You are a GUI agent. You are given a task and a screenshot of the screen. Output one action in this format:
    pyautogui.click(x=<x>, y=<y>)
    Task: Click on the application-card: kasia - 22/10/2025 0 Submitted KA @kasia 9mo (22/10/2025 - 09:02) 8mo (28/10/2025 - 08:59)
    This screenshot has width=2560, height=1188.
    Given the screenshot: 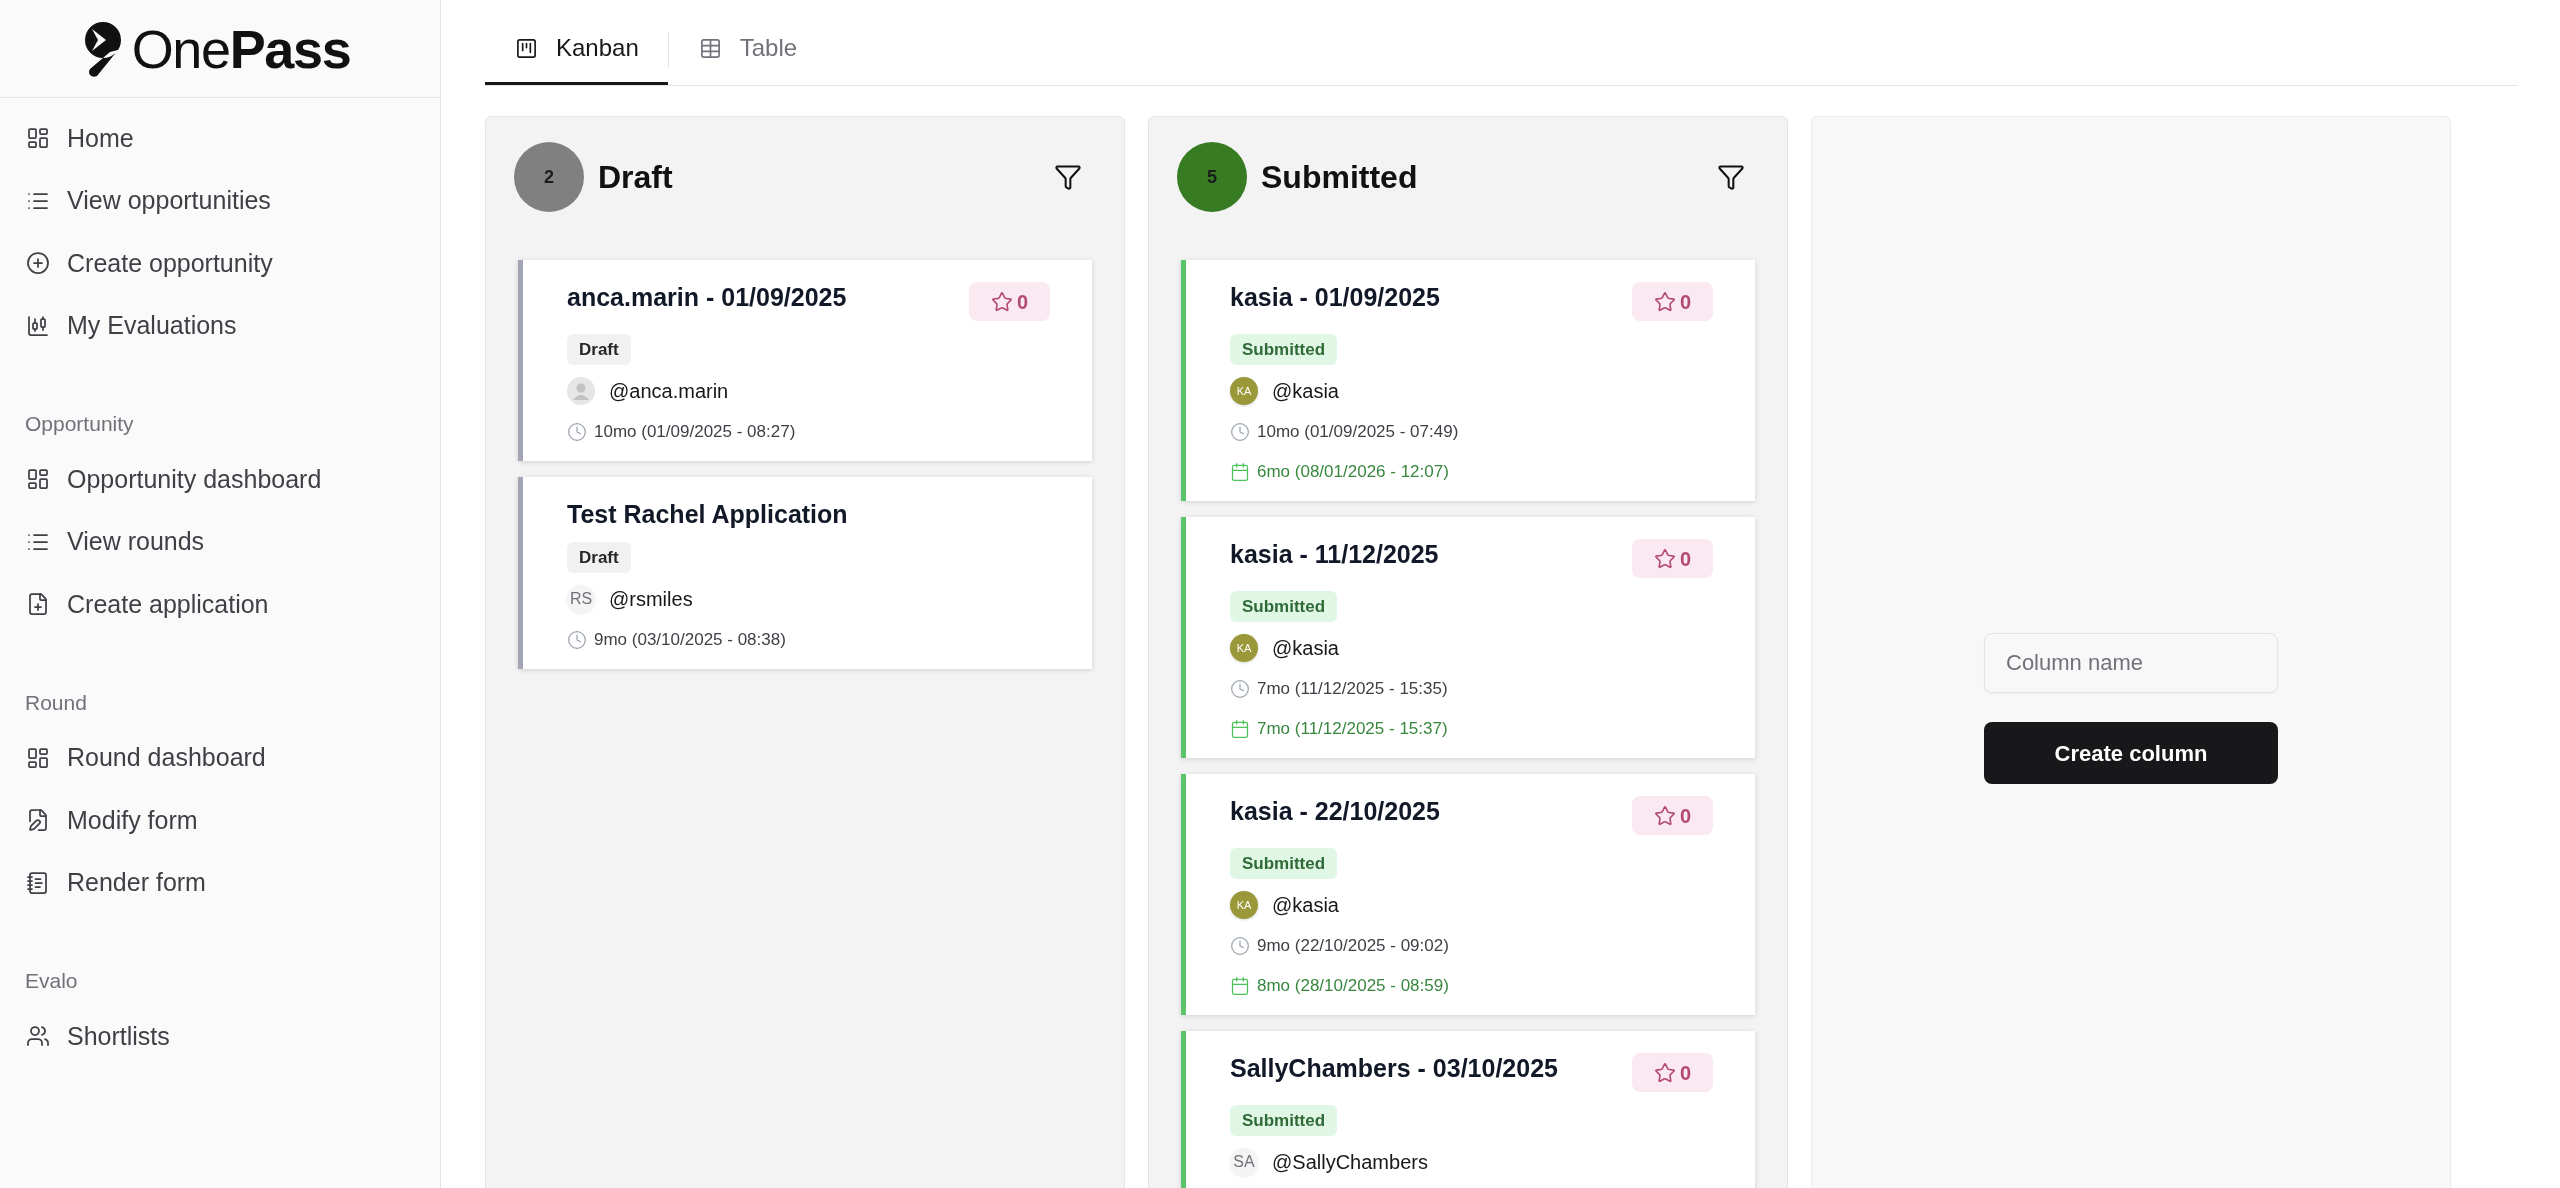 What is the action you would take?
    pyautogui.click(x=1468, y=894)
    